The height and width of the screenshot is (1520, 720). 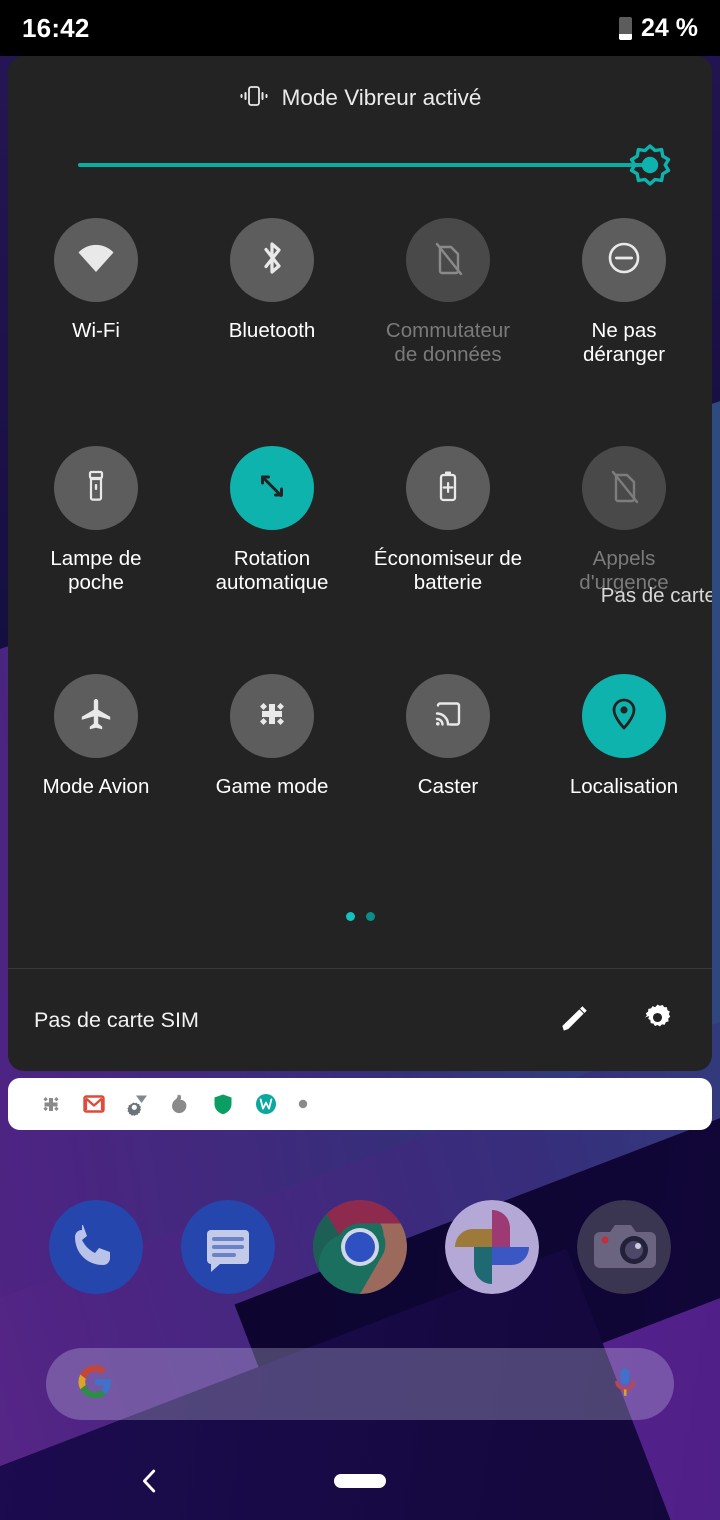 I want to click on photos-app-icon, so click(x=492, y=1247).